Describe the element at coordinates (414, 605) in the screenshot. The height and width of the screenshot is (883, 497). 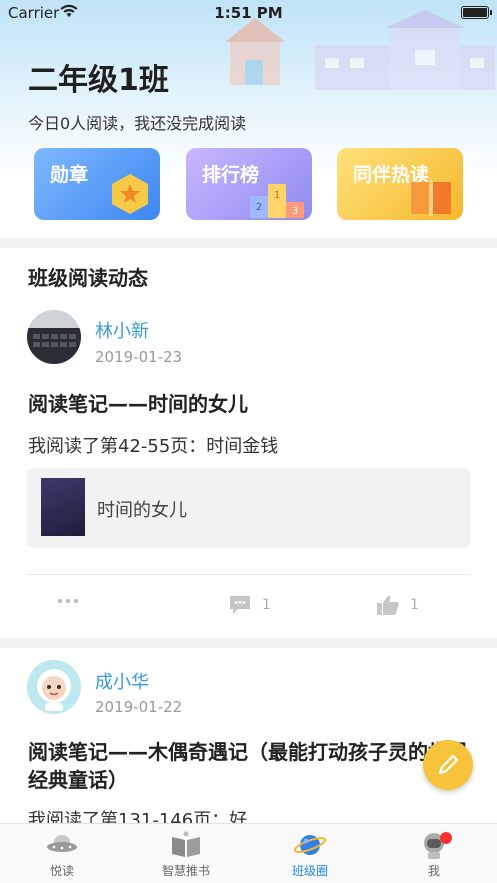
I see `like-count: 1` at that location.